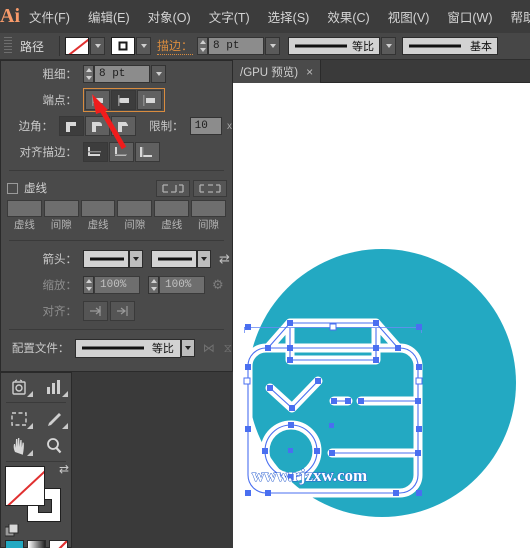 Image resolution: width=530 pixels, height=548 pixels. Describe the element at coordinates (124, 126) in the screenshot. I see `bevel-join-button` at that location.